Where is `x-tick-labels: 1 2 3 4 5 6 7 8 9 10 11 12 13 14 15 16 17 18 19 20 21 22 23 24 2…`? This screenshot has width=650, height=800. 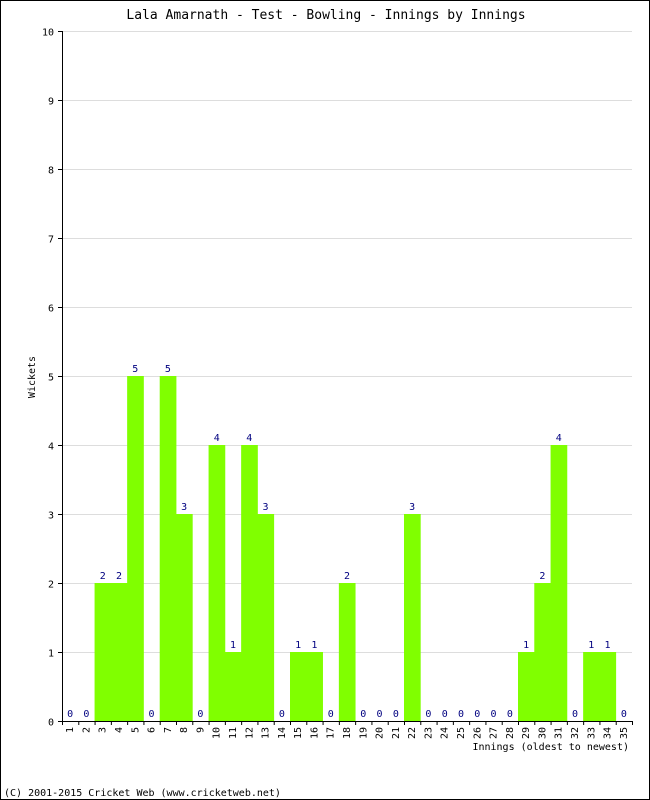 x-tick-labels: 1 2 3 4 5 6 7 8 9 10 11 12 13 14 15 16 17 18 19 20 21 22 23 24 2… is located at coordinates (347, 733).